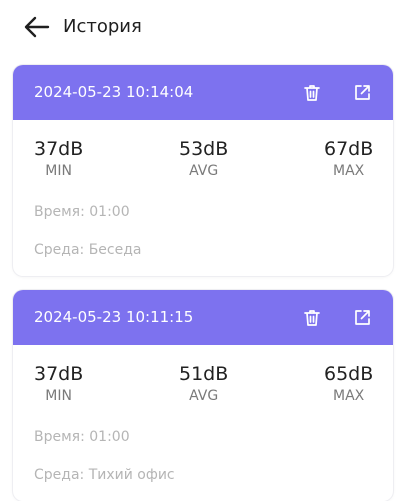 This screenshot has width=406, height=501. What do you see at coordinates (204, 374) in the screenshot?
I see `avg-value: 51dB` at bounding box center [204, 374].